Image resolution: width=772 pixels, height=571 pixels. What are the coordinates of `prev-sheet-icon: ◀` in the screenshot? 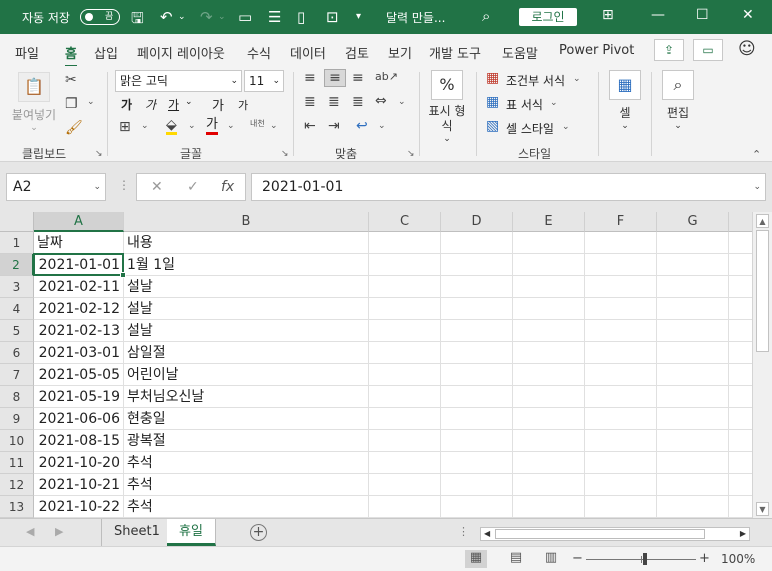 It's located at (30, 531).